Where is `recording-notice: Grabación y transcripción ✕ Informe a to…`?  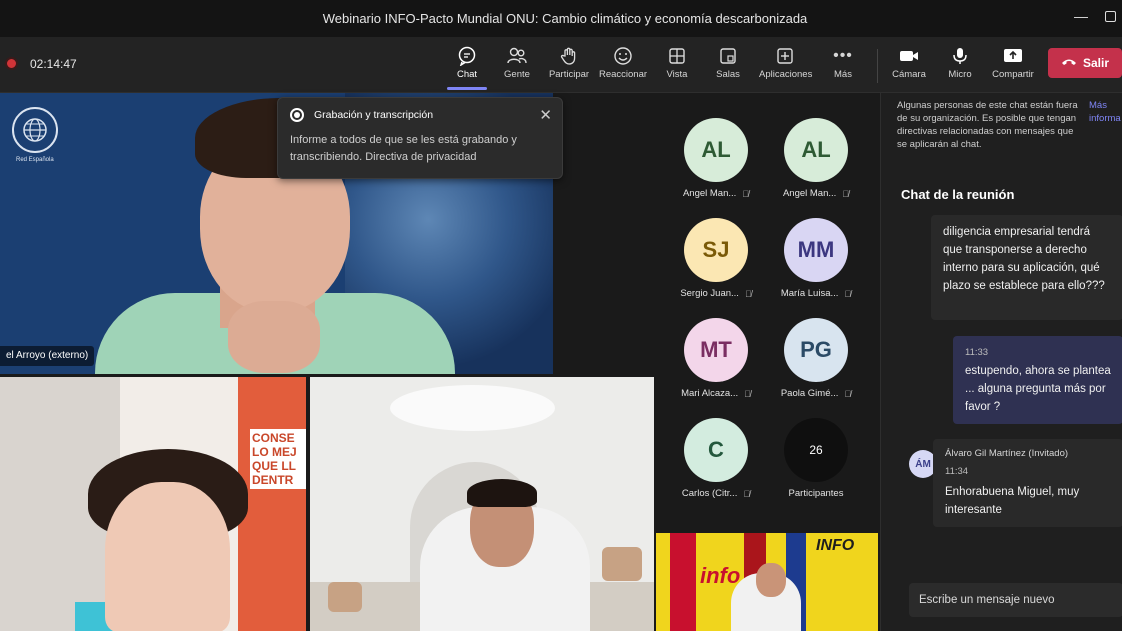
recording-notice: Grabación y transcripción ✕ Informe a to… is located at coordinates (420, 138).